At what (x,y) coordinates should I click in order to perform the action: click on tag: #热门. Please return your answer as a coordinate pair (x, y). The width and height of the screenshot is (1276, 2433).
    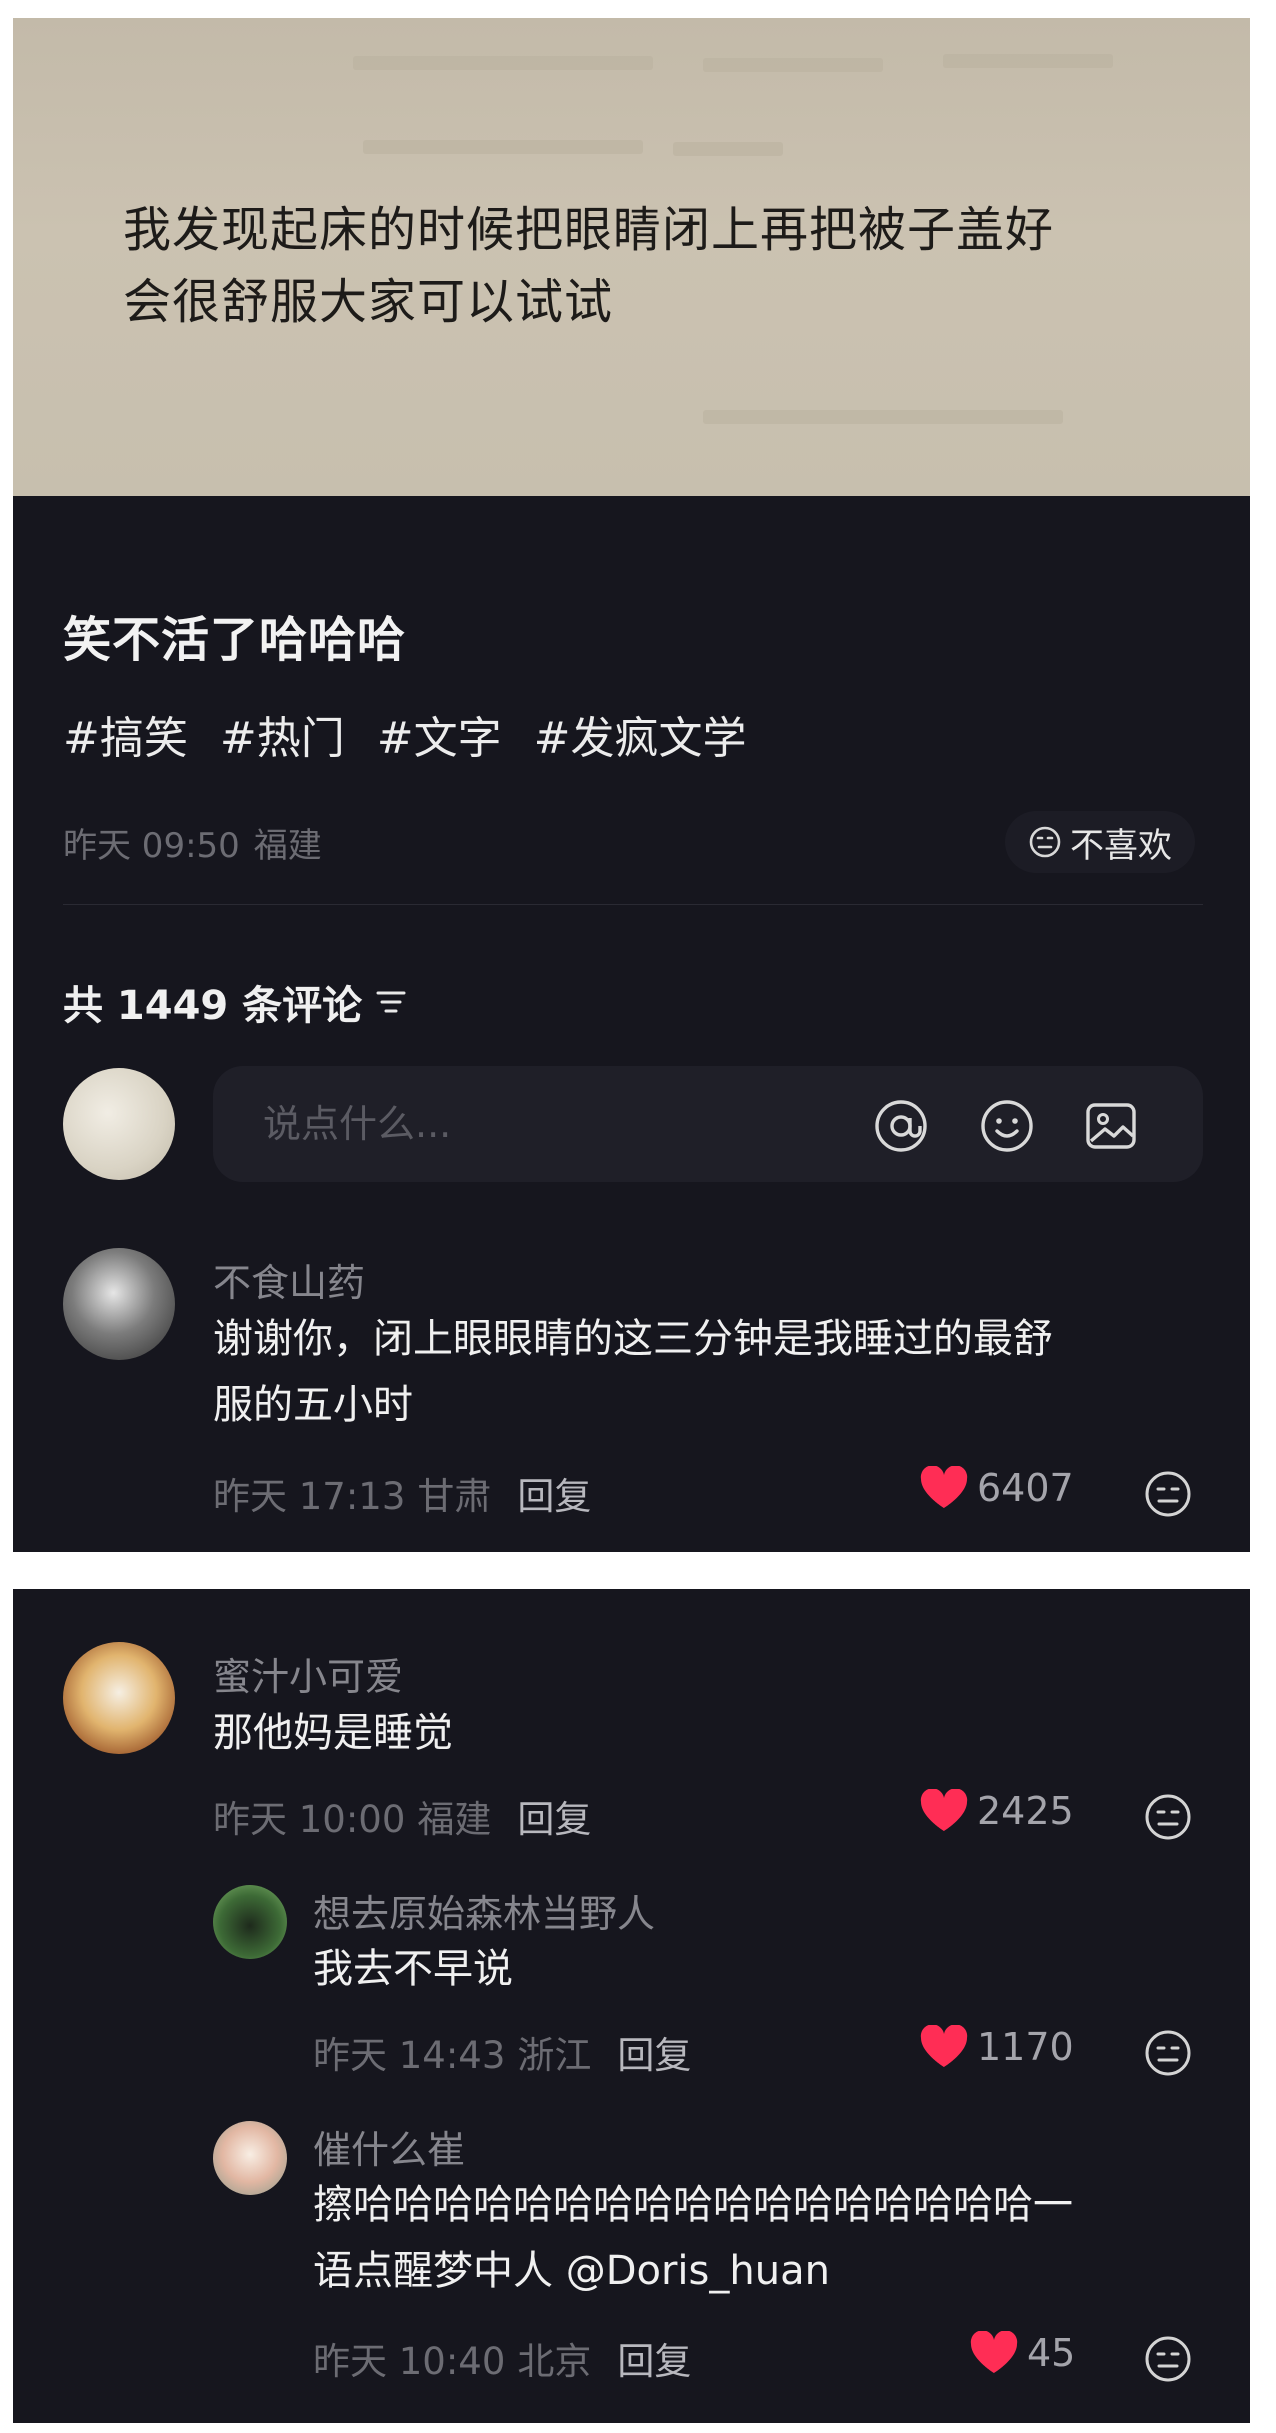
    Looking at the image, I should click on (282, 738).